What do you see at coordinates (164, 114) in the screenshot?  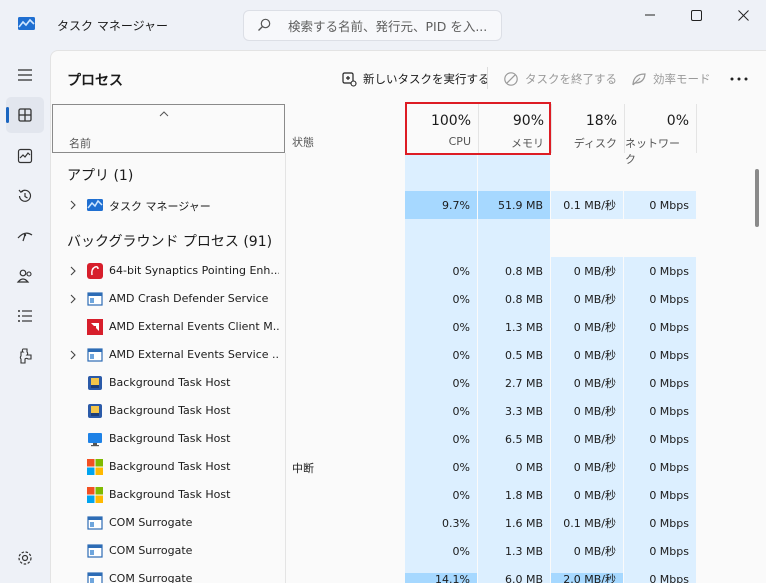 I see `sort-ascending-icon` at bounding box center [164, 114].